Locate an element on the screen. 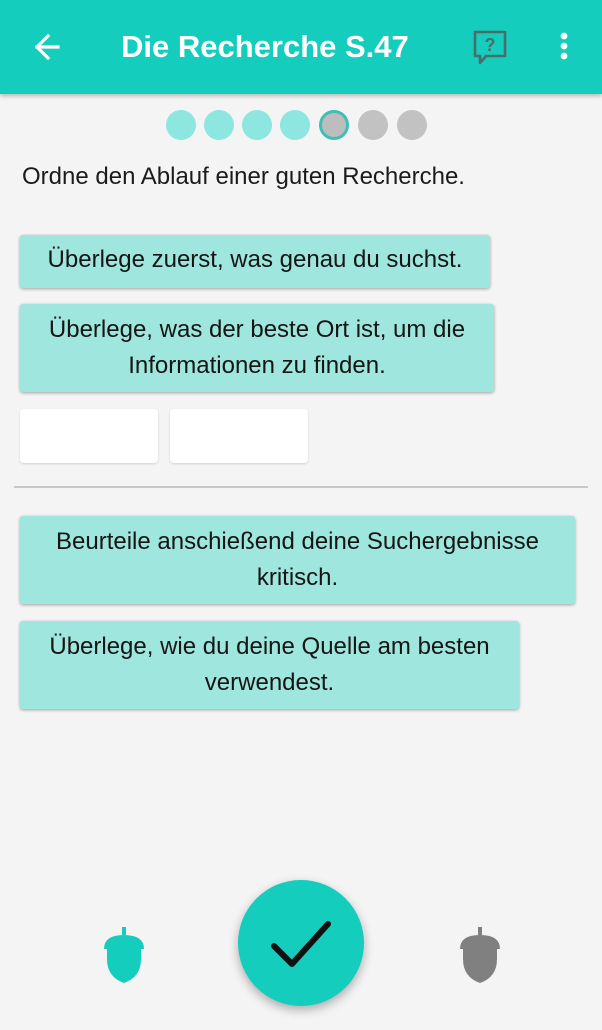 This screenshot has width=602, height=1030. card-text-line: Überlege, wie du deine Quelle am besten is located at coordinates (269, 646).